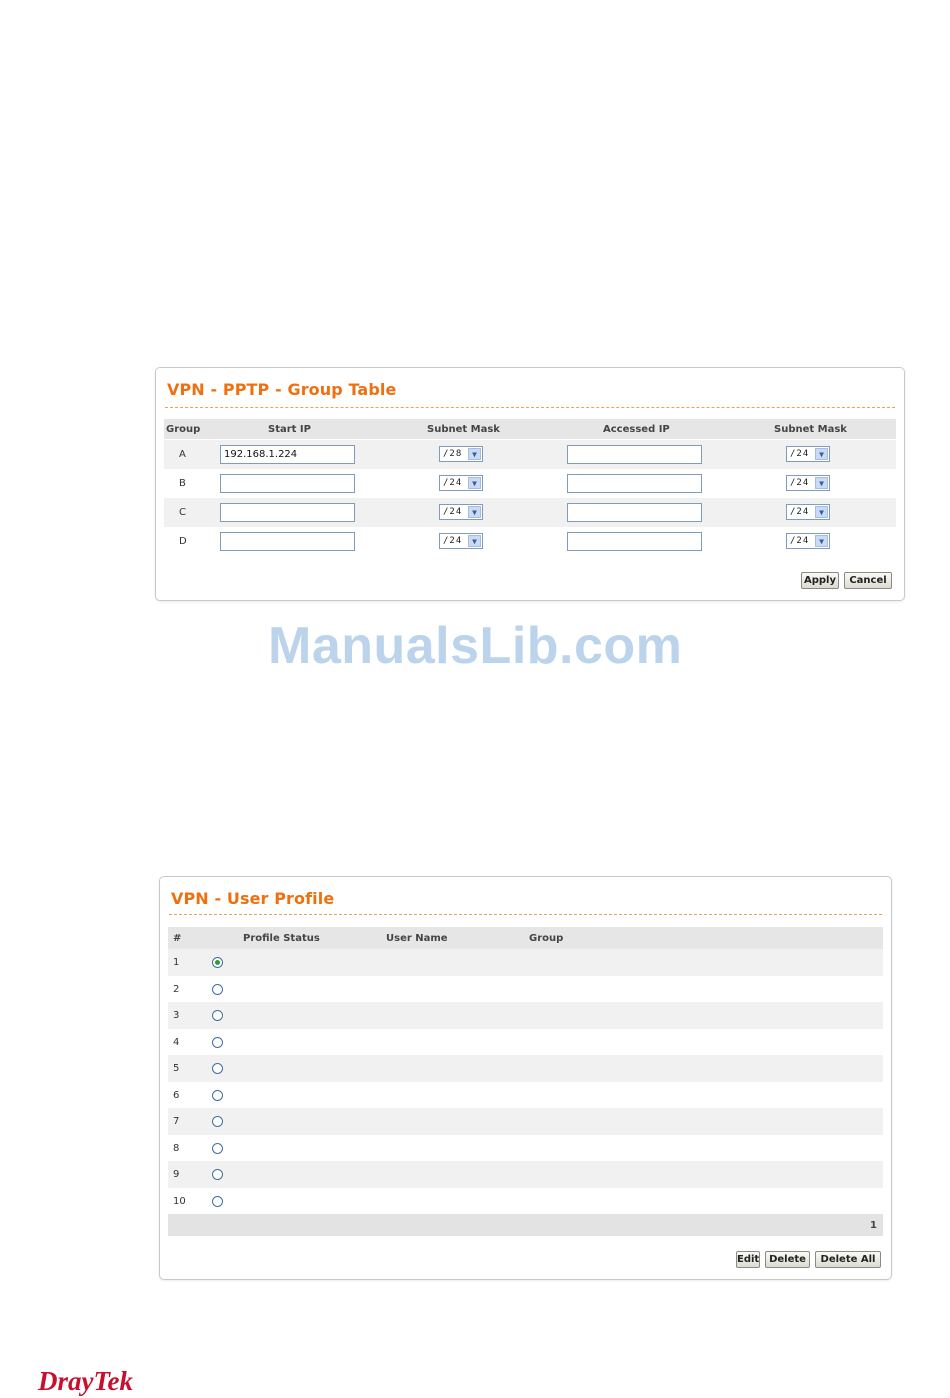  I want to click on apply-button: Apply, so click(820, 580).